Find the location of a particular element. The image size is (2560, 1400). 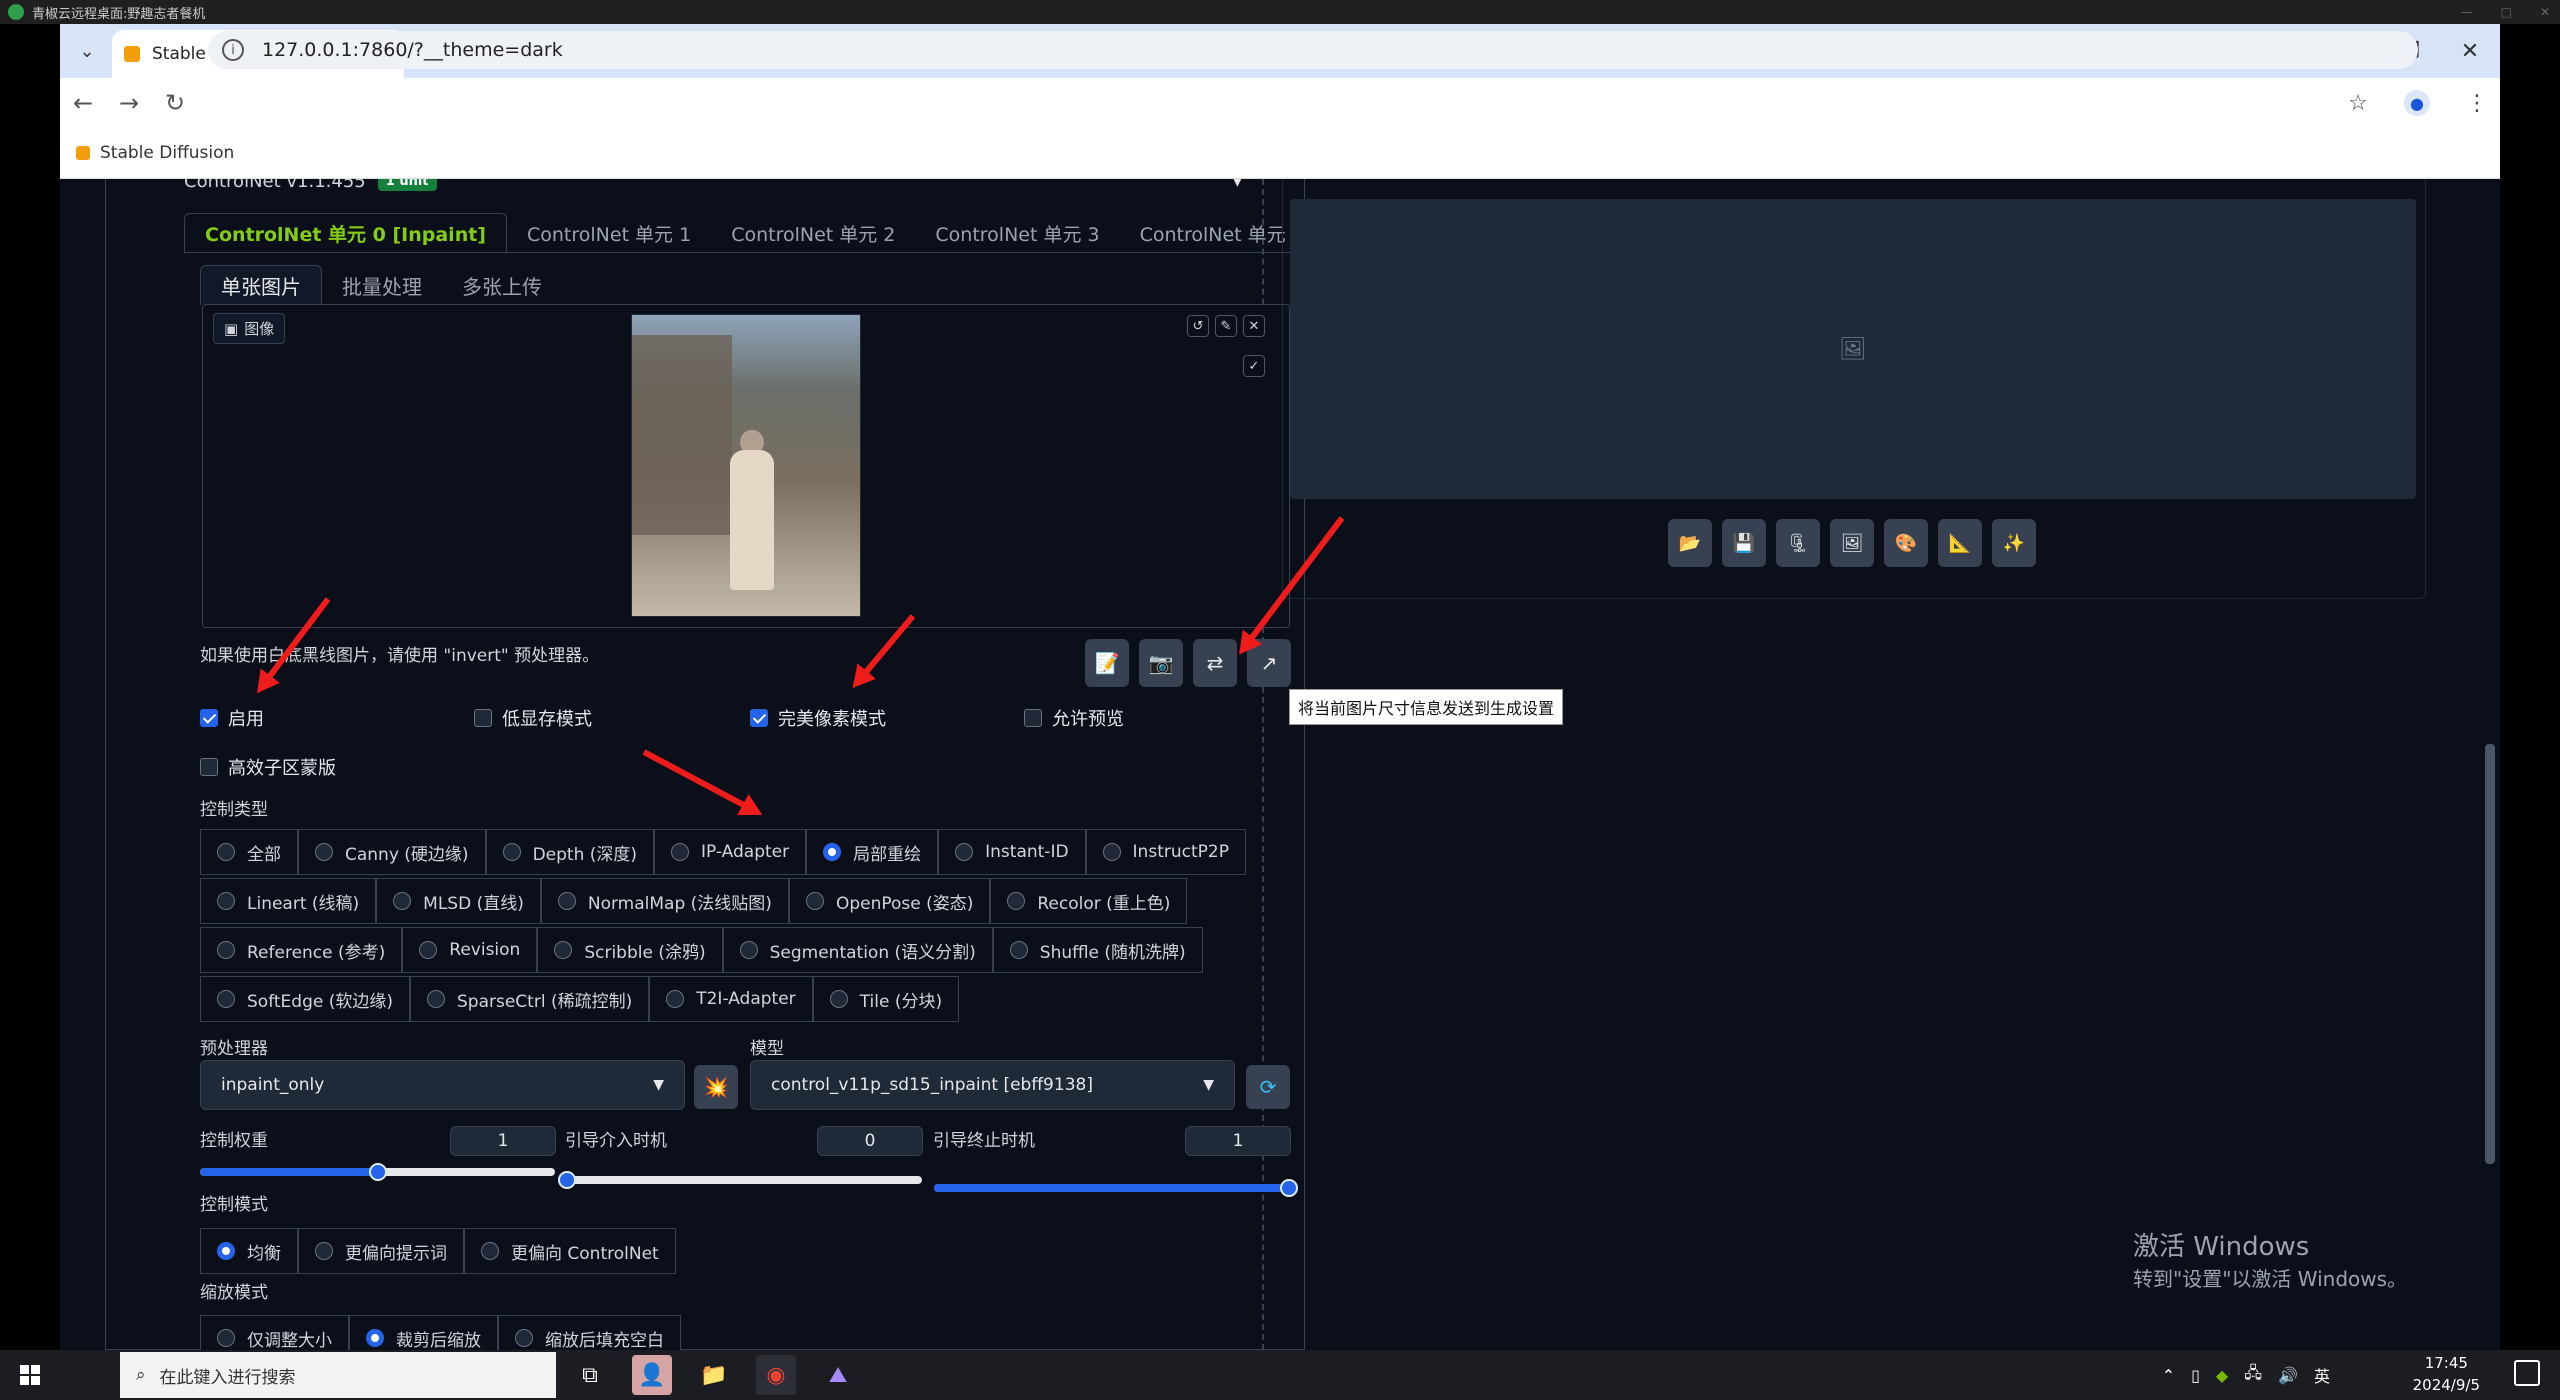

clock: 17:45 2024/9/5 is located at coordinates (2446, 1374).